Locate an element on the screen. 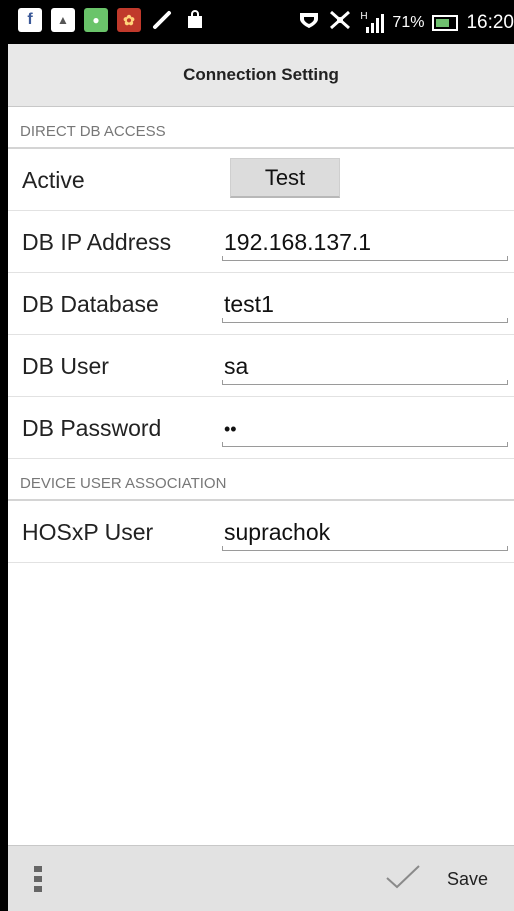  facebook-icon: f is located at coordinates (30, 20).